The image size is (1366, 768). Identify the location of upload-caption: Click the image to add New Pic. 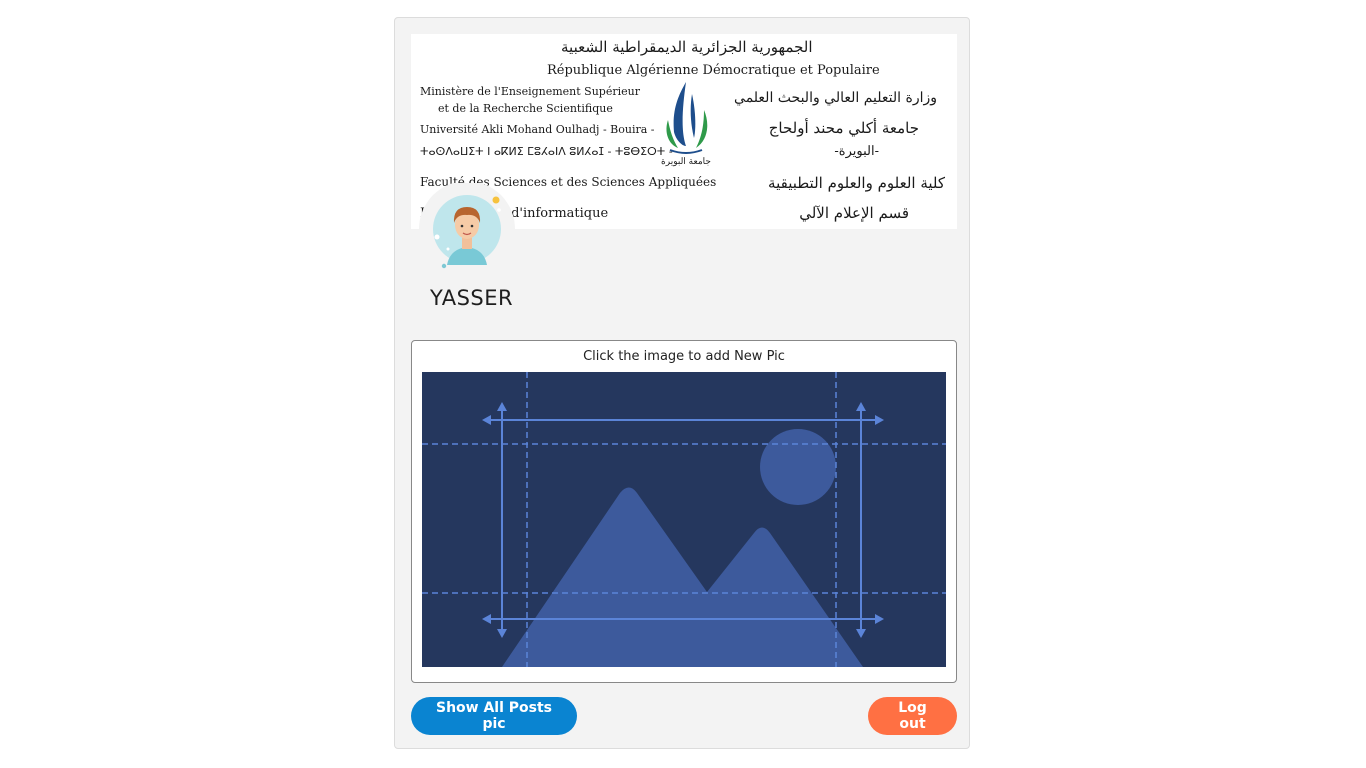
(684, 356).